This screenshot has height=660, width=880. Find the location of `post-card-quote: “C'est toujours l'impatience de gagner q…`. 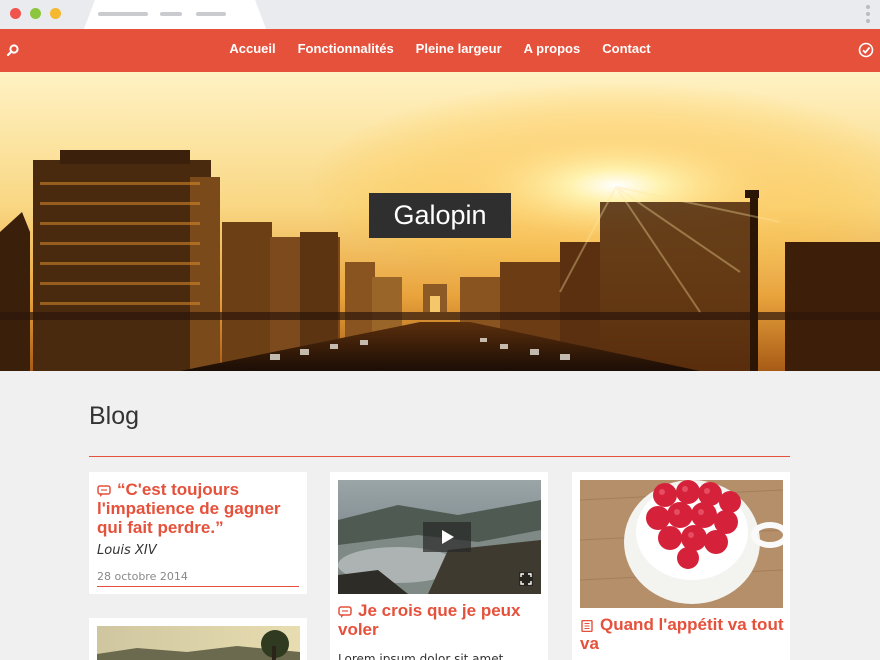

post-card-quote: “C'est toujours l'impatience de gagner q… is located at coordinates (198, 533).